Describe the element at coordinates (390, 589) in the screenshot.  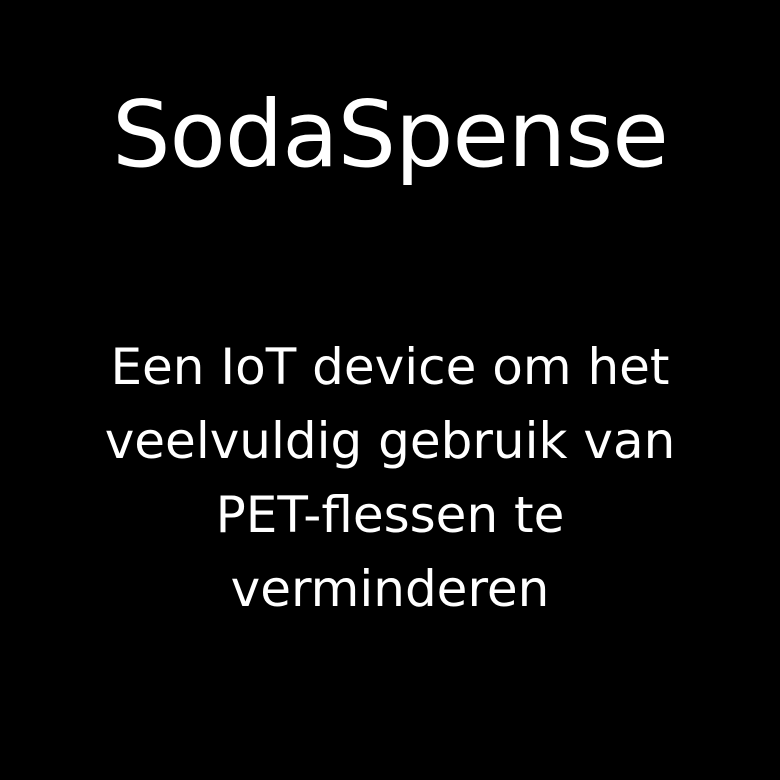
I see `tagline-line: verminderen` at that location.